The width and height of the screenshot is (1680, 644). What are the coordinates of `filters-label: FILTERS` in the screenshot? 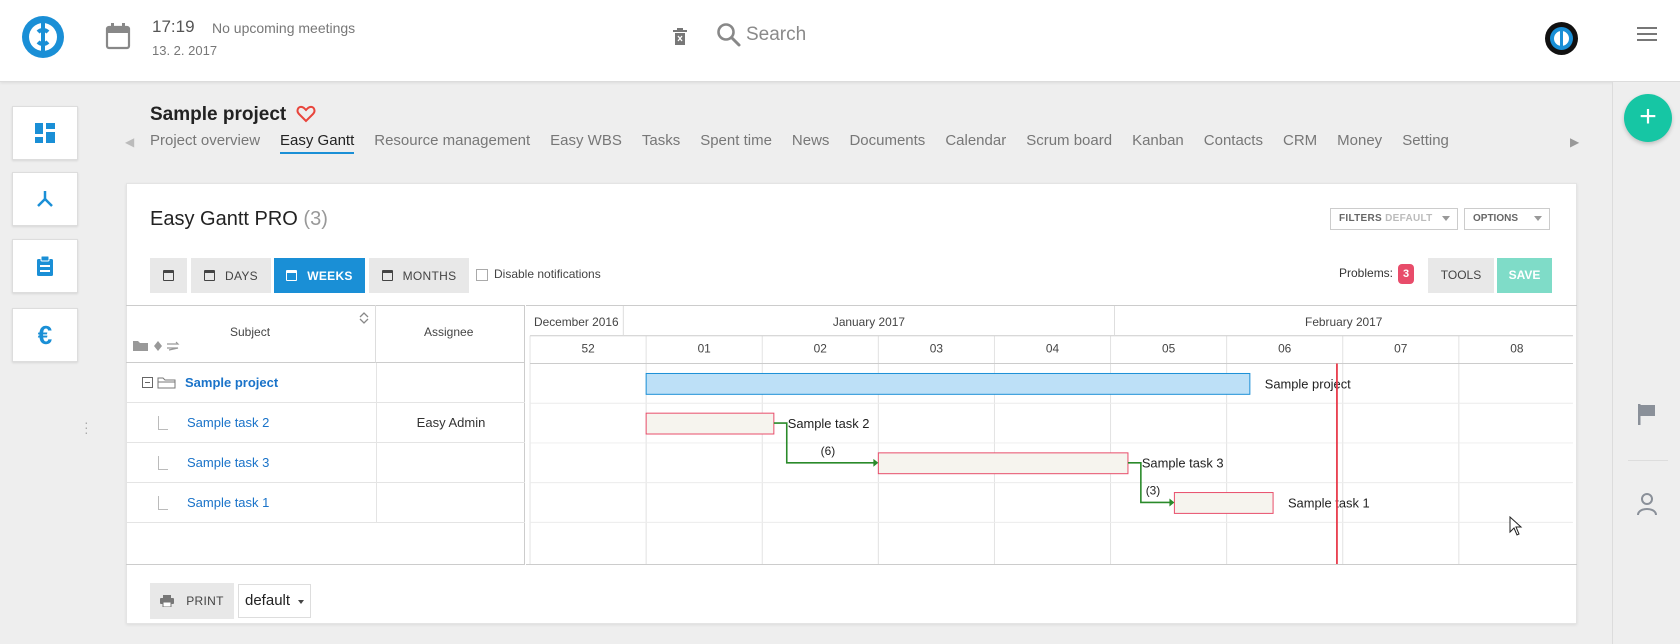 It's located at (1361, 218).